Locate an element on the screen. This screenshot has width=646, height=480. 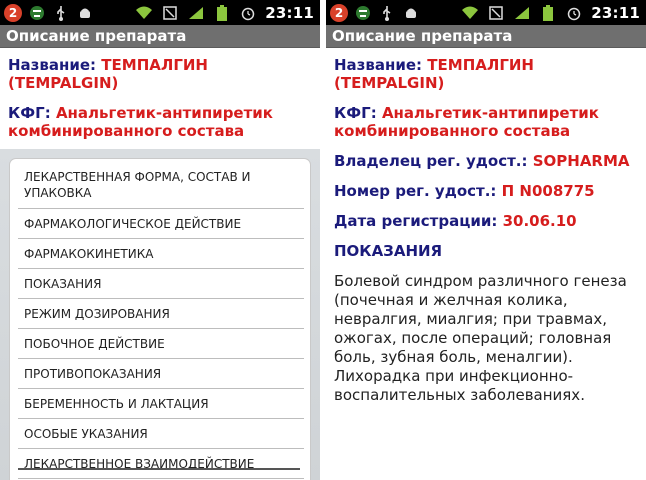
menu-item-form: ЛЕКАРСТВЕННАЯ ФОРМА, СОСТАВ И УПАКОВКА is located at coordinates (161, 184).